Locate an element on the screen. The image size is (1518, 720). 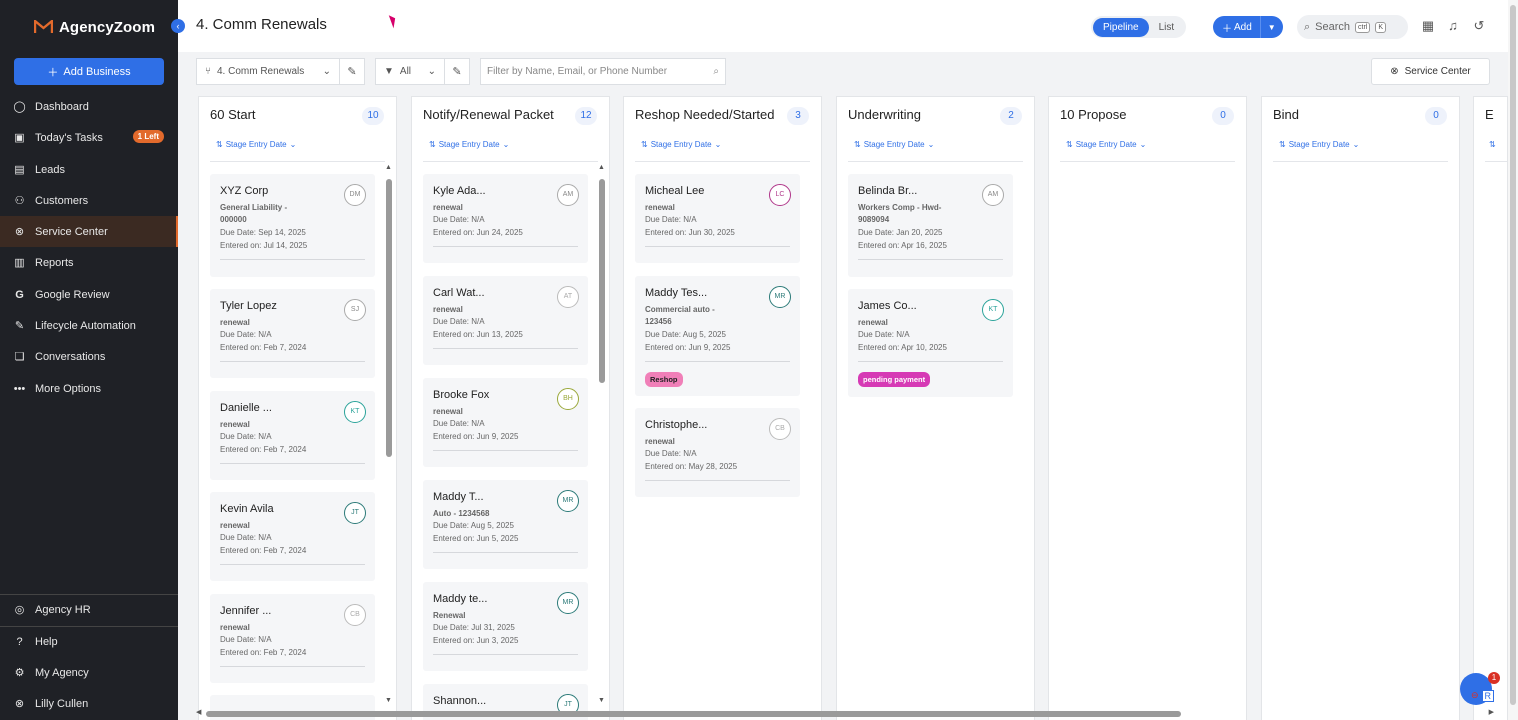
sidebar-item-leads: ▤ Leads is located at coordinates (89, 169).